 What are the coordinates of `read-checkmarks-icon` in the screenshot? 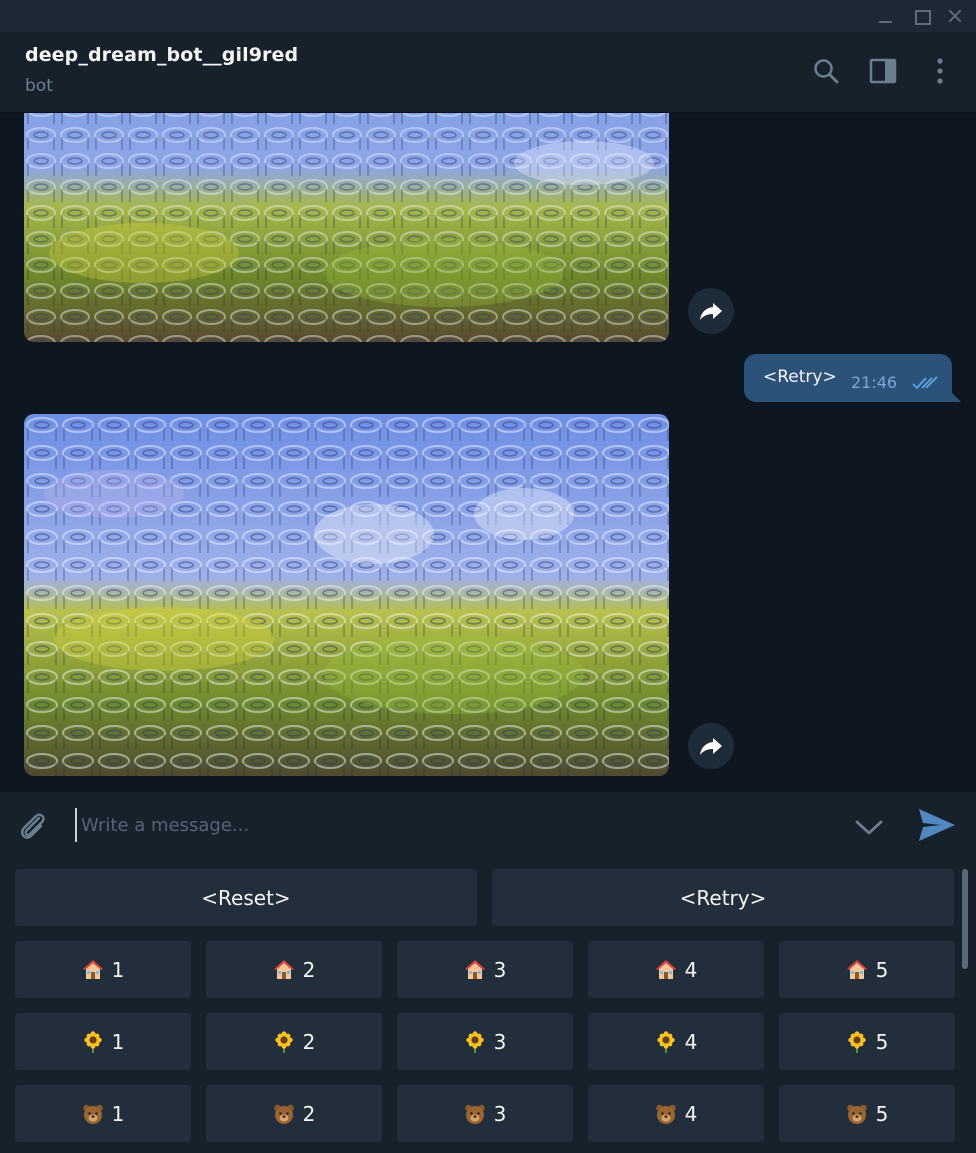 It's located at (925, 383).